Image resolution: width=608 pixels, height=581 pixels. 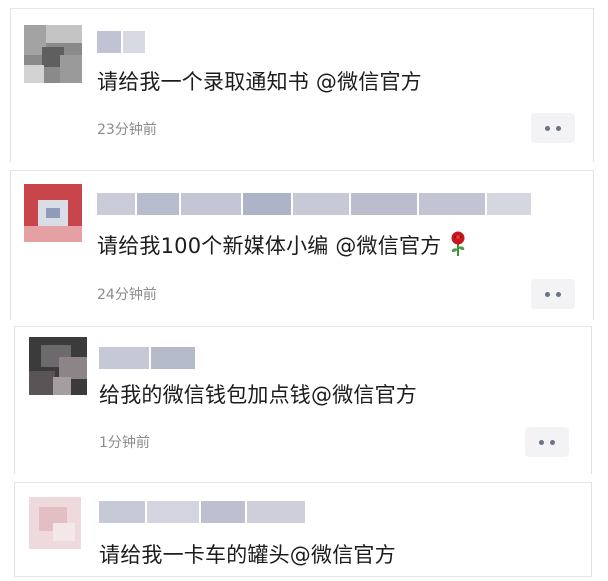 What do you see at coordinates (127, 130) in the screenshot?
I see `comment-time: 23分钟前` at bounding box center [127, 130].